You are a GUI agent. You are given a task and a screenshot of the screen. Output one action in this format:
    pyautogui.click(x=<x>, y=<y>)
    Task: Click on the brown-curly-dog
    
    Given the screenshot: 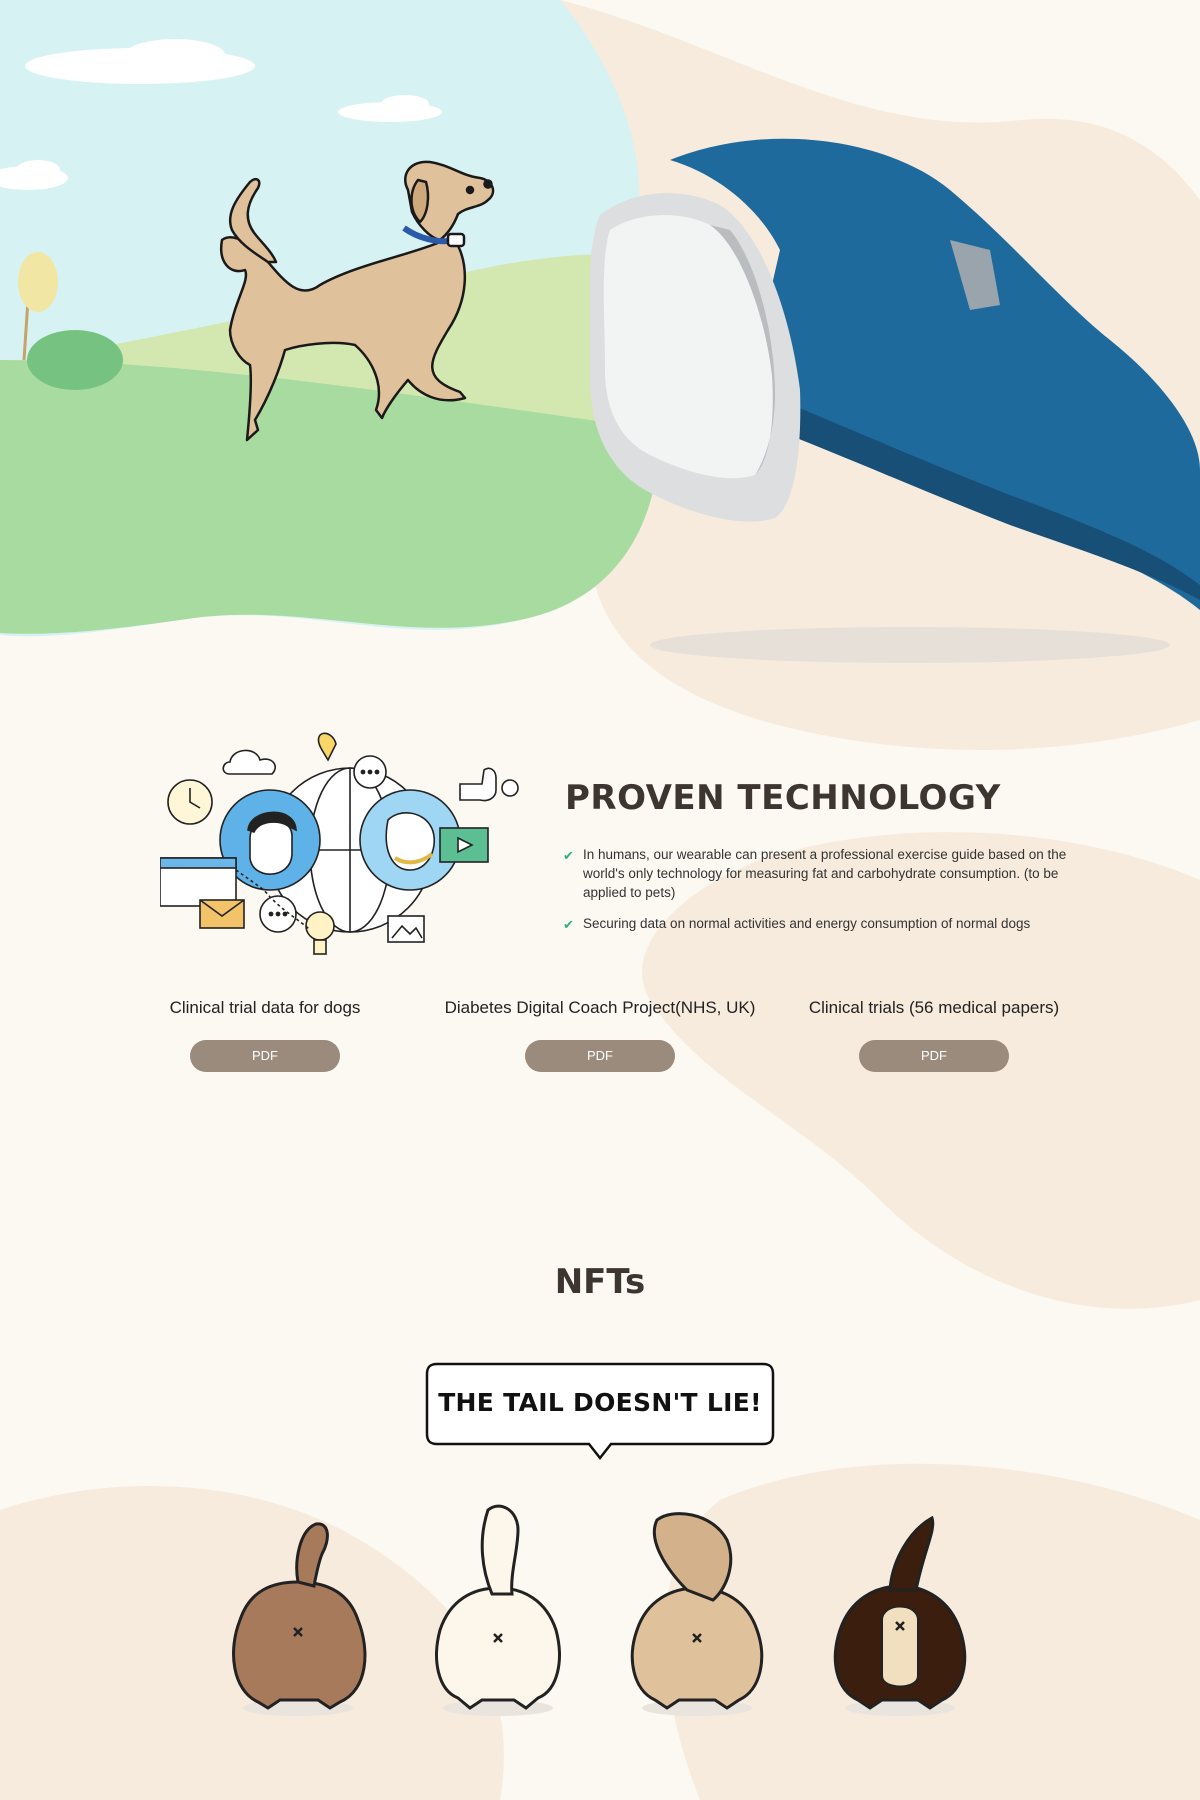 What is the action you would take?
    pyautogui.click(x=299, y=1619)
    